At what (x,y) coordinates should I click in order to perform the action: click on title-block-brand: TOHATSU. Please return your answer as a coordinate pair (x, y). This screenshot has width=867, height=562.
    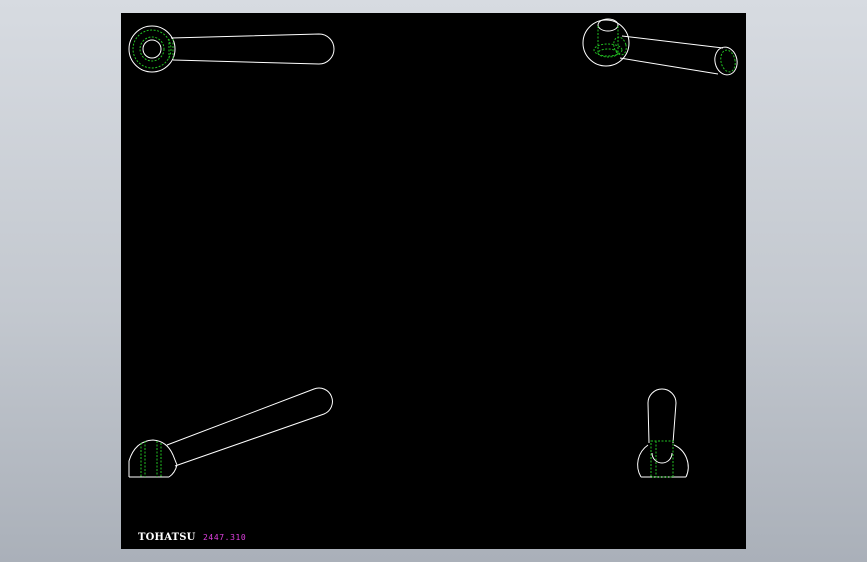
    Looking at the image, I should click on (167, 537).